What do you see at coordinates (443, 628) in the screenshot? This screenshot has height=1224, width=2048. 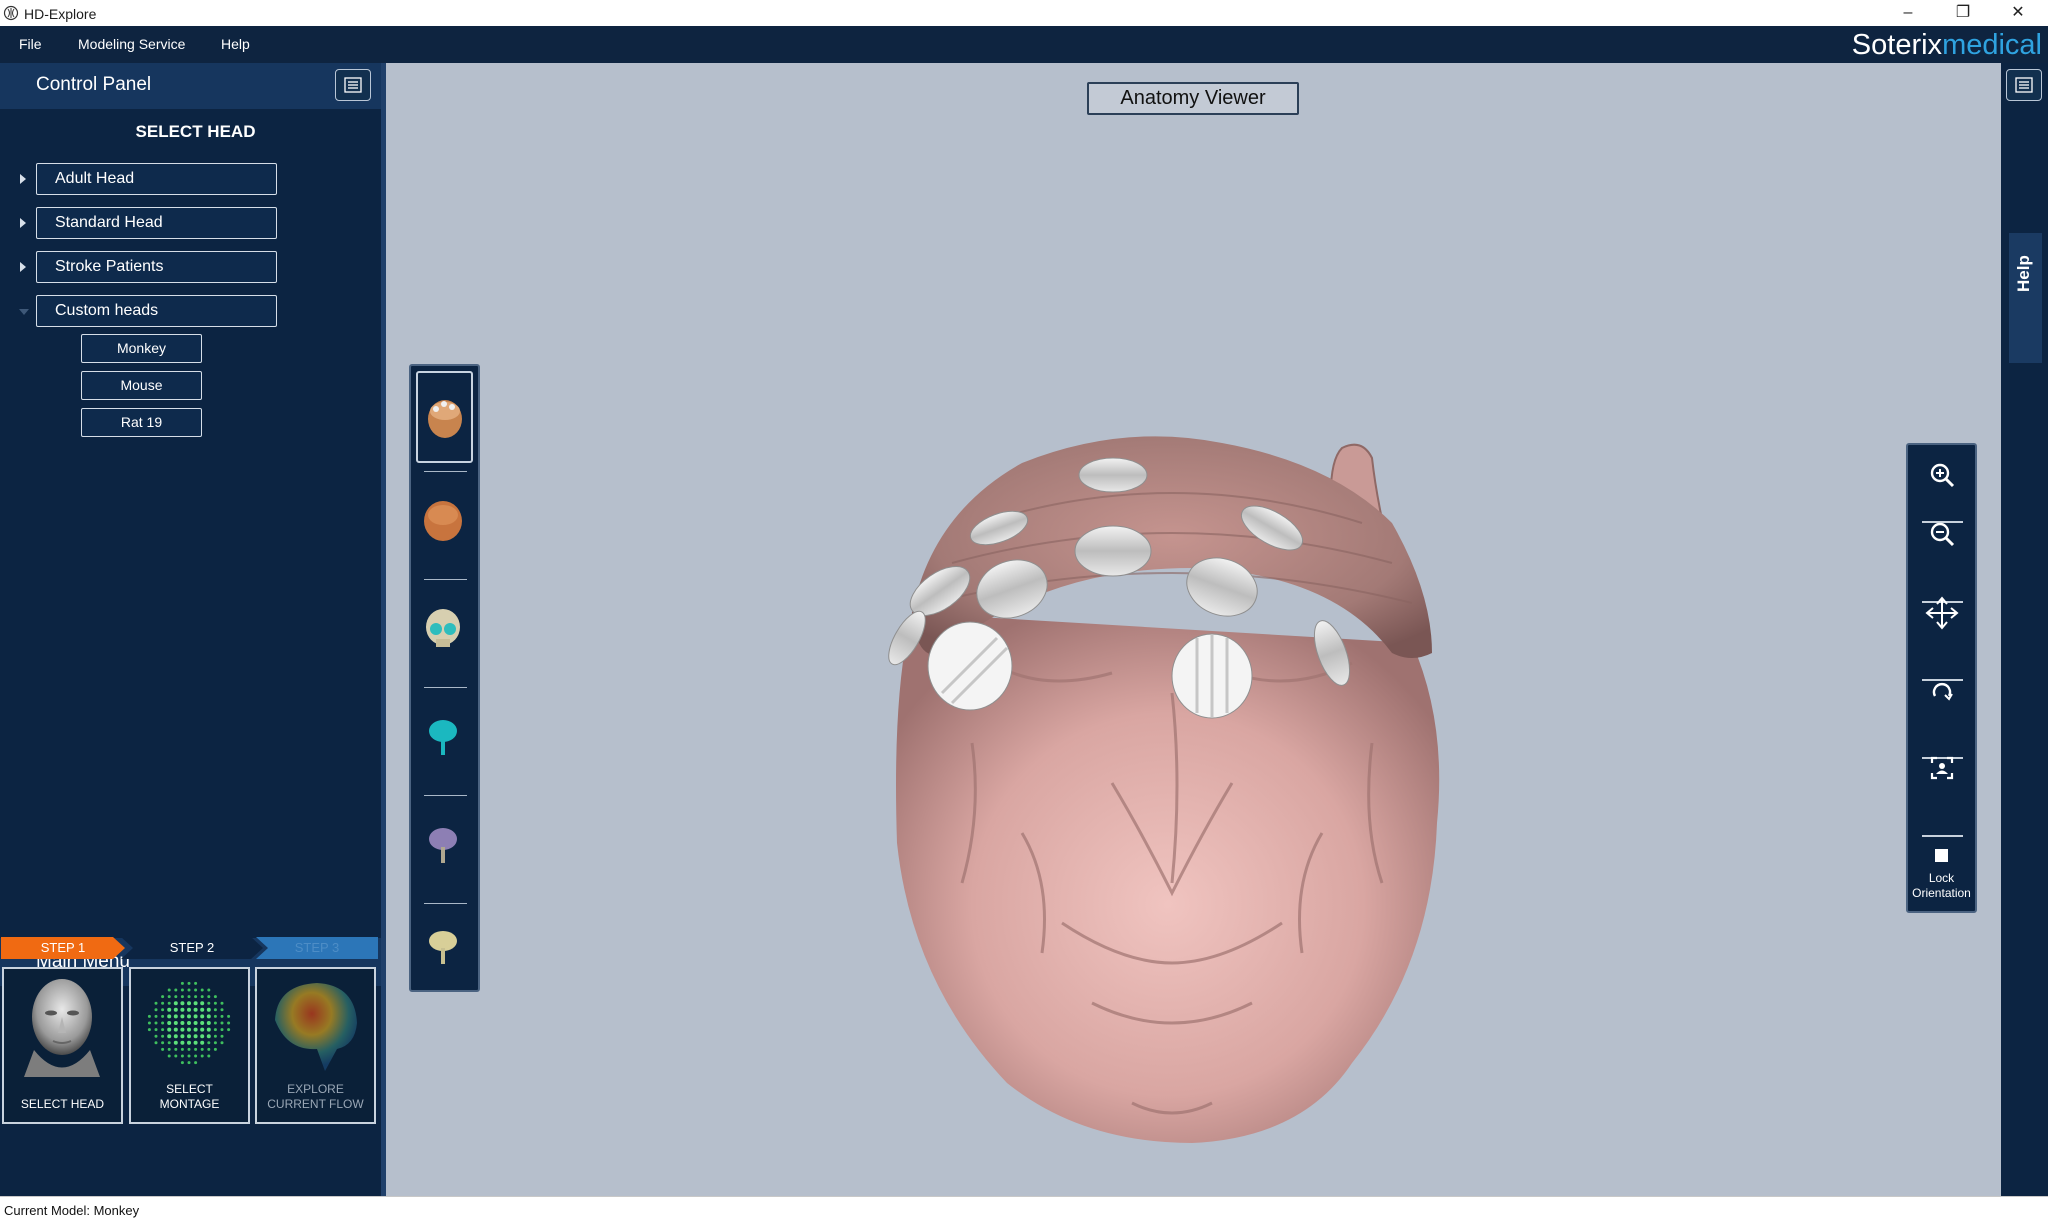 I see `monkey-skull-icon` at bounding box center [443, 628].